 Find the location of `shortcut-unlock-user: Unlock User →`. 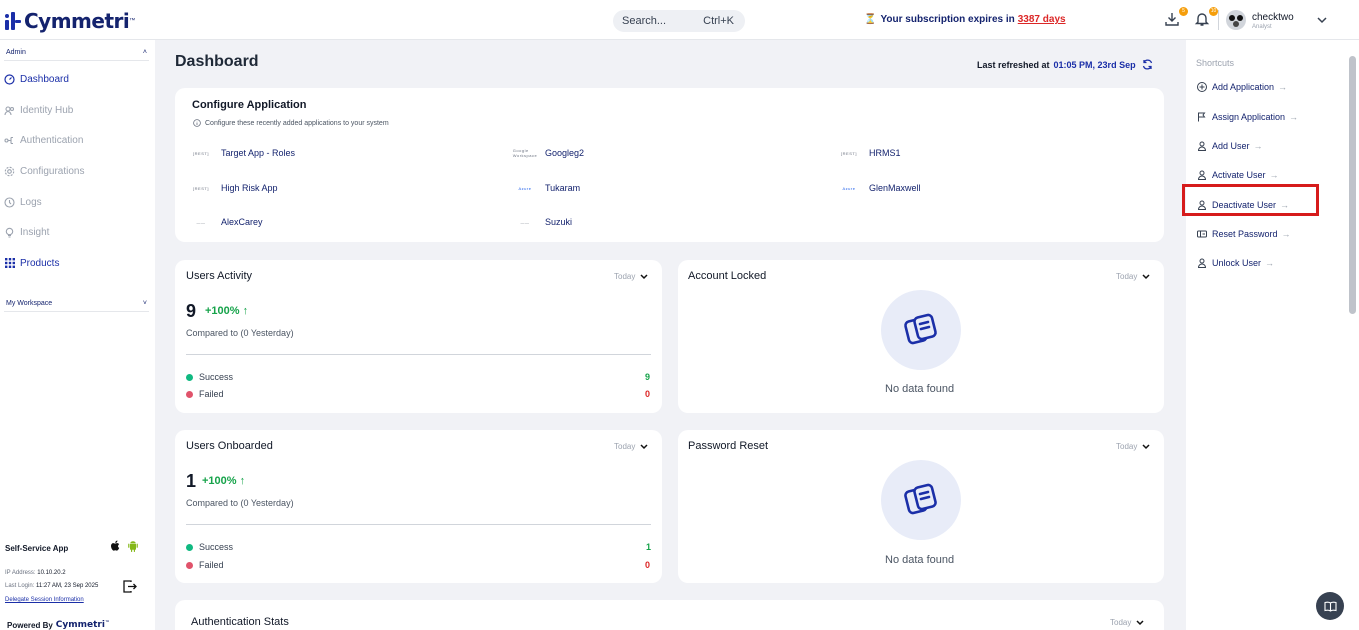

shortcut-unlock-user: Unlock User → is located at coordinates (1235, 263).